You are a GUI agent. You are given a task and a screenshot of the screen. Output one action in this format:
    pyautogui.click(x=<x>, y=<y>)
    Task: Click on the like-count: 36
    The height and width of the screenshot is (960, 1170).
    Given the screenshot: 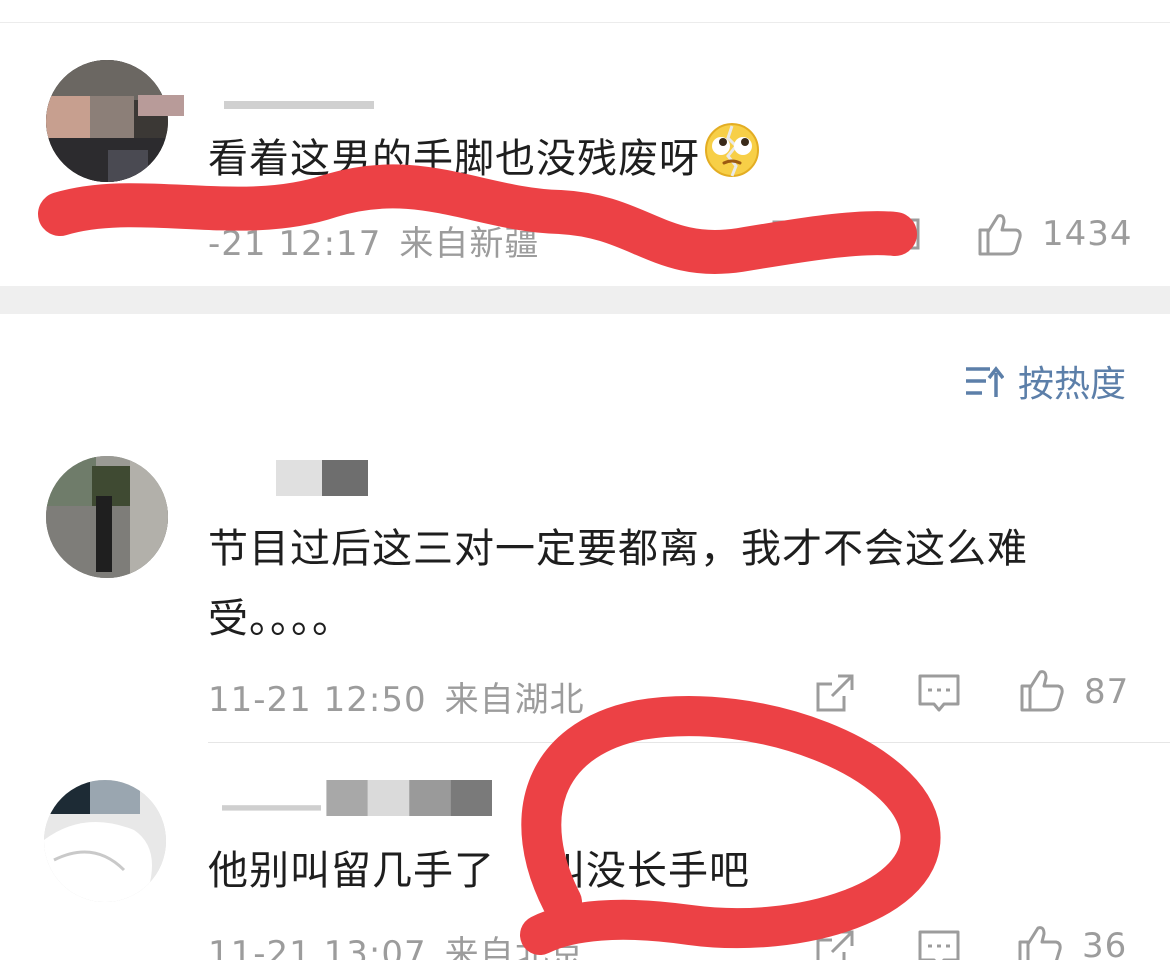 What is the action you would take?
    pyautogui.click(x=1105, y=943)
    